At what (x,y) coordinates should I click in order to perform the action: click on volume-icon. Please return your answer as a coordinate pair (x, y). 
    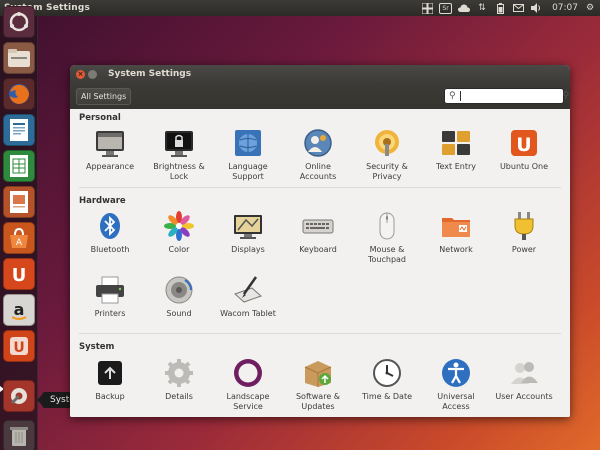
    Looking at the image, I should click on (536, 8).